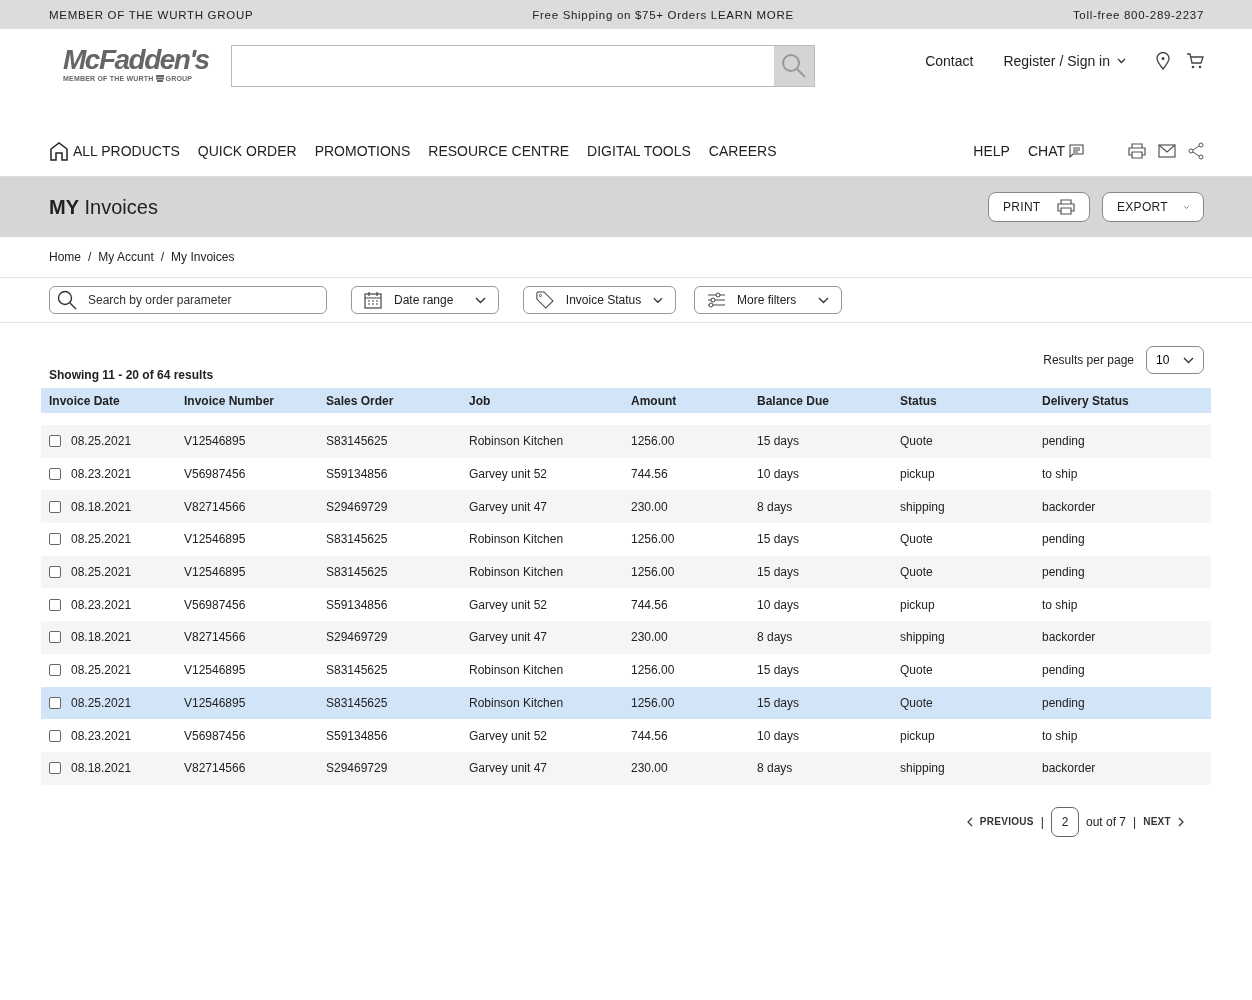  I want to click on table-cell: V82714566, so click(215, 637).